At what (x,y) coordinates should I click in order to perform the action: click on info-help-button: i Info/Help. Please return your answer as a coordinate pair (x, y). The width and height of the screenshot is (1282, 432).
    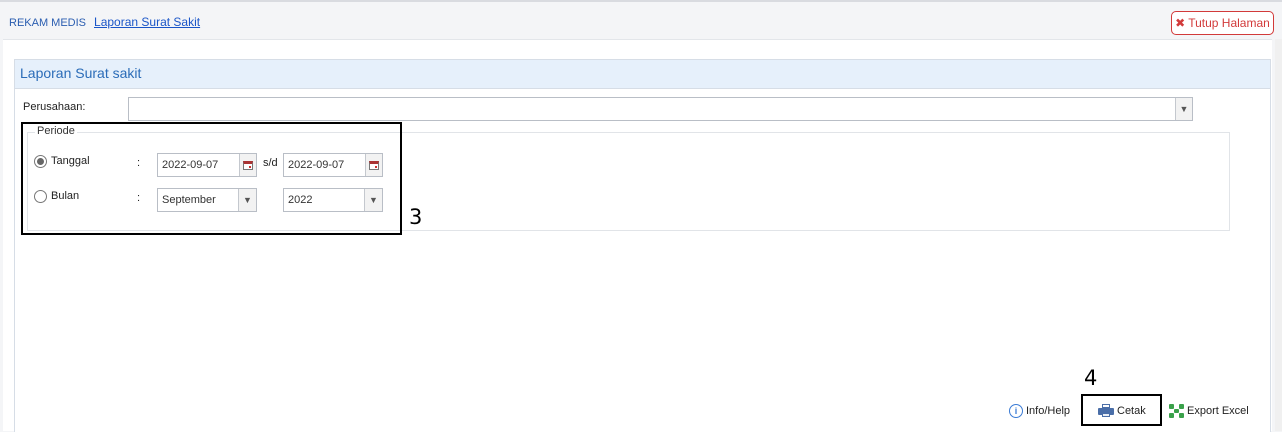
    Looking at the image, I should click on (1039, 411).